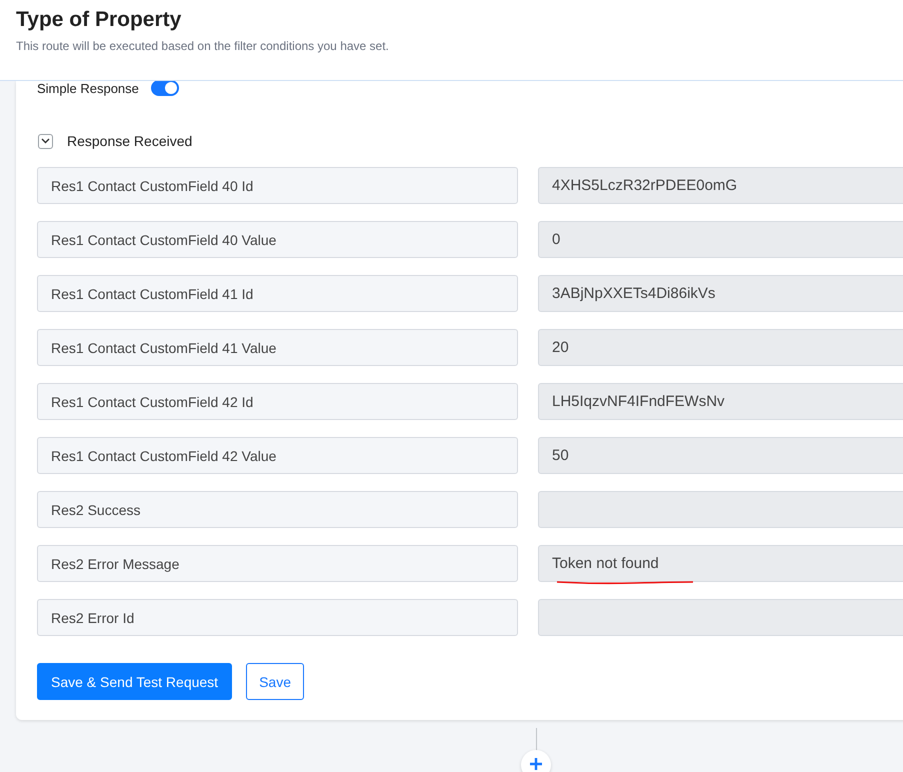 The image size is (903, 772). I want to click on field-label: Res1 Contact CustomField 40 Id, so click(277, 185).